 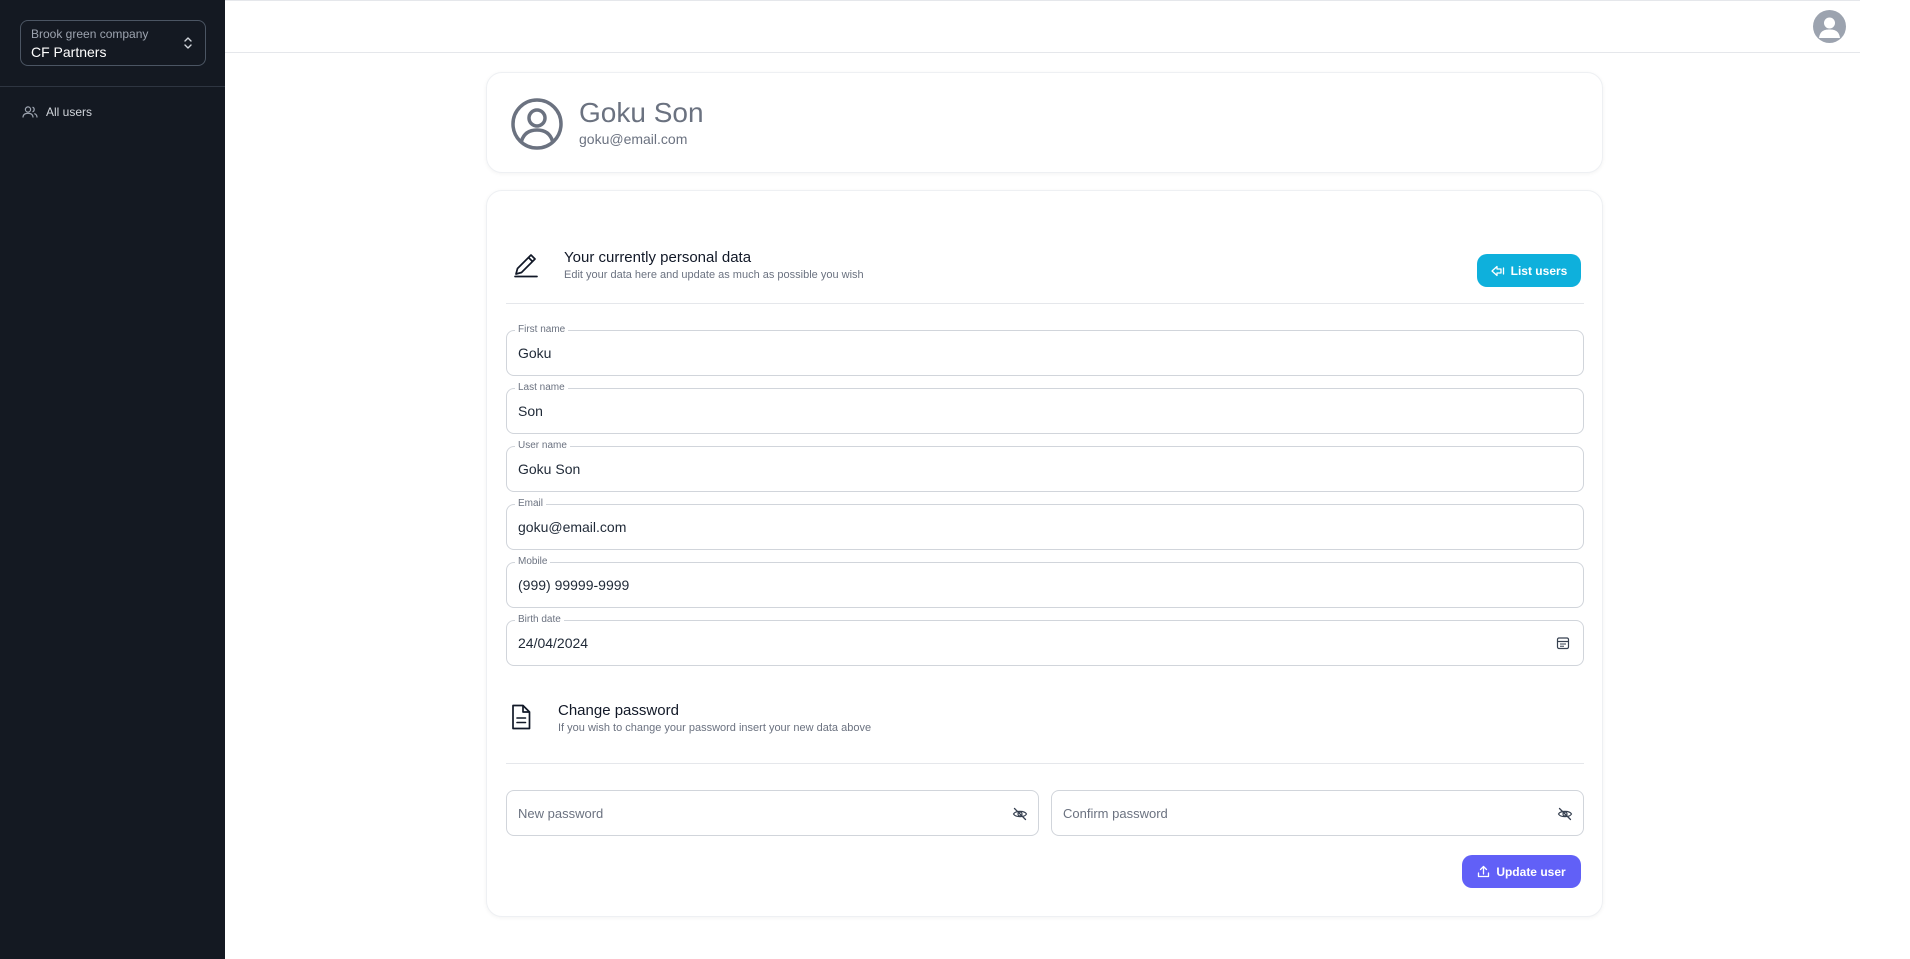 I want to click on confirm-password-field: Confirm password, so click(x=1317, y=813).